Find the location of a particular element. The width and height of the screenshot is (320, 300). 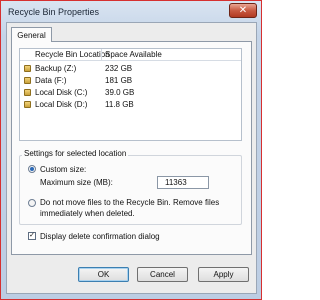

max-size-label: Maximum size (MB): is located at coordinates (76, 182).